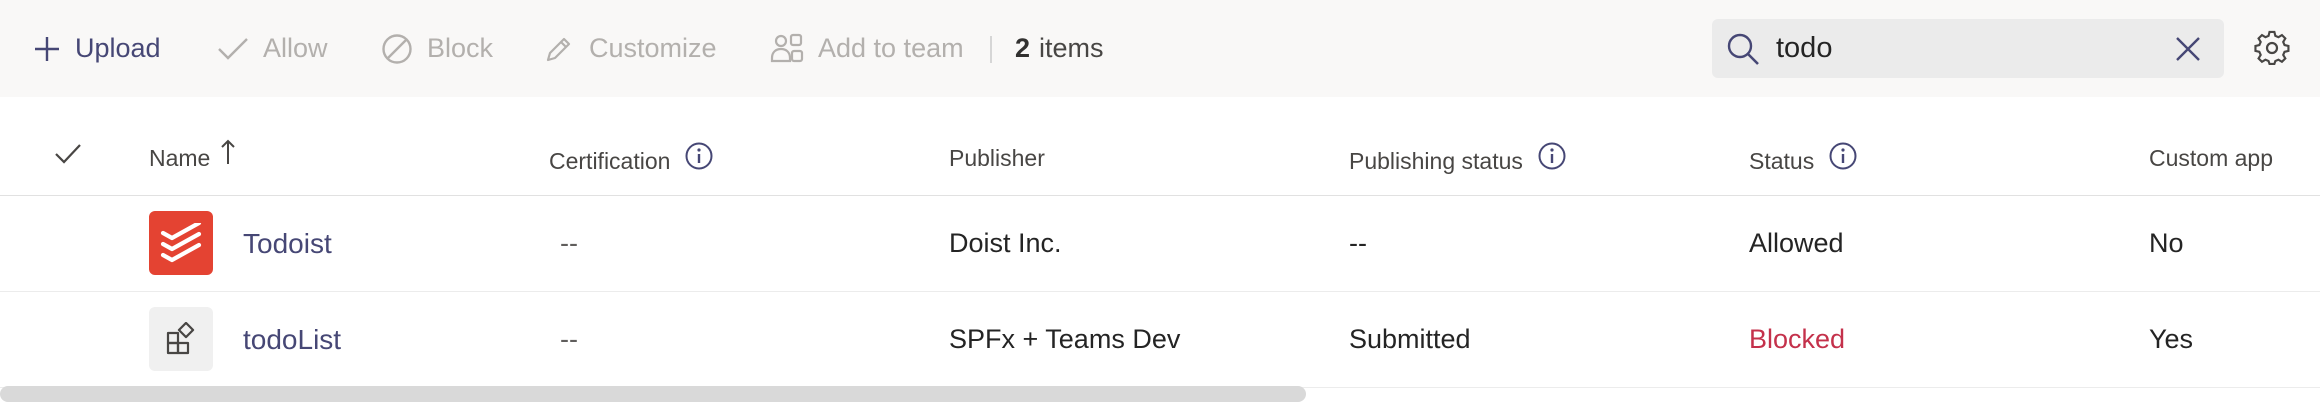 Image resolution: width=2320 pixels, height=405 pixels. I want to click on custom-app-cell: Yes, so click(2171, 339).